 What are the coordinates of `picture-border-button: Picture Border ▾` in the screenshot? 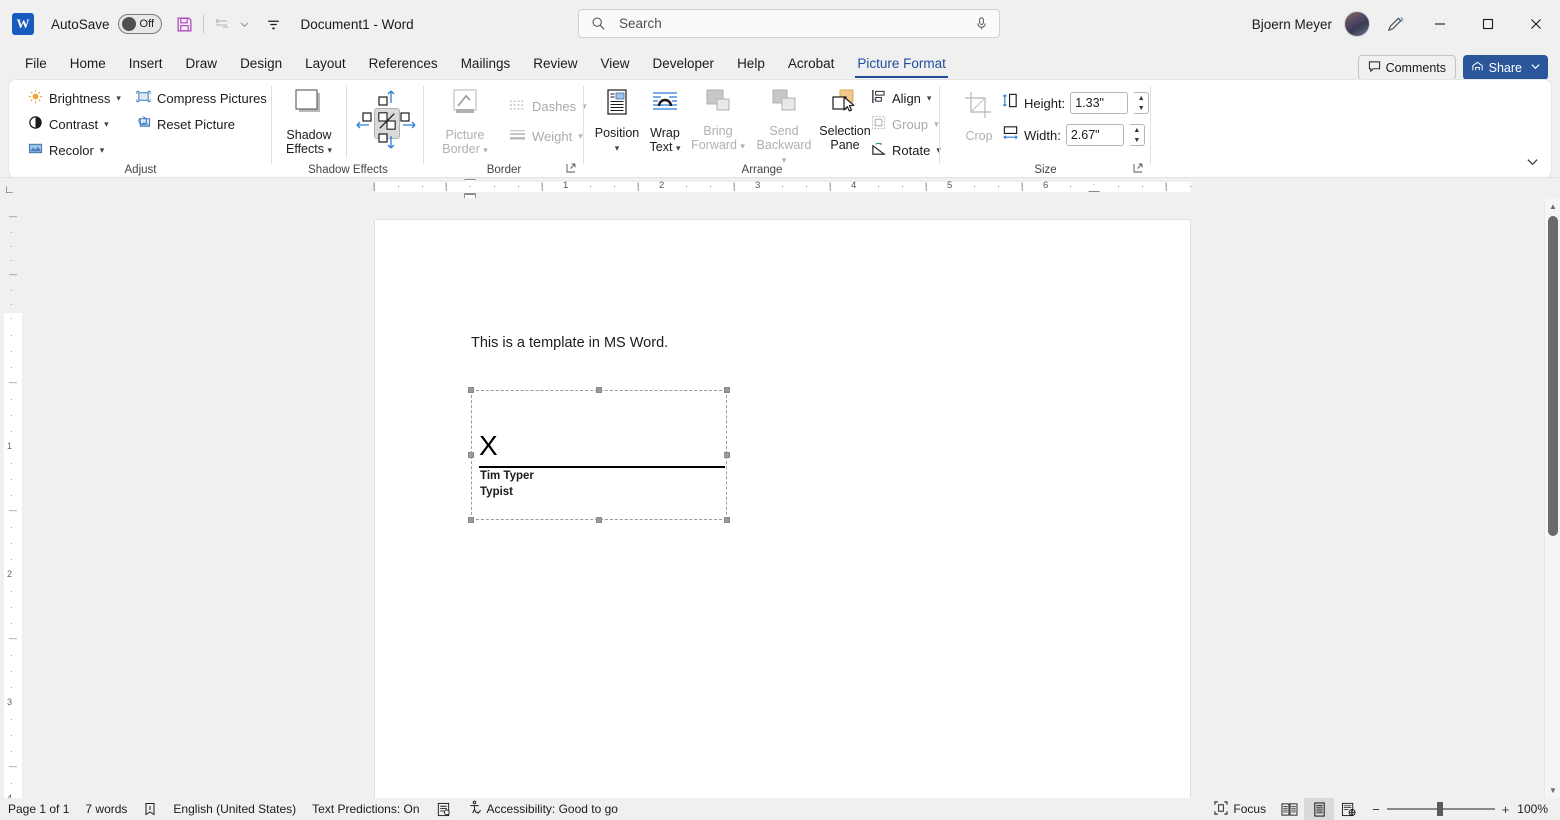 It's located at (465, 122).